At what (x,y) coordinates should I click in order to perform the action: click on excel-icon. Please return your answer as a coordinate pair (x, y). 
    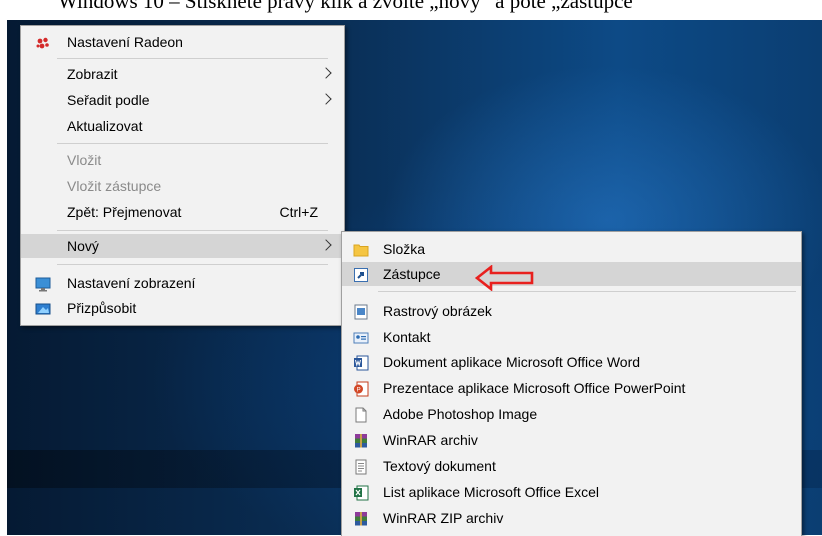
    Looking at the image, I should click on (361, 492).